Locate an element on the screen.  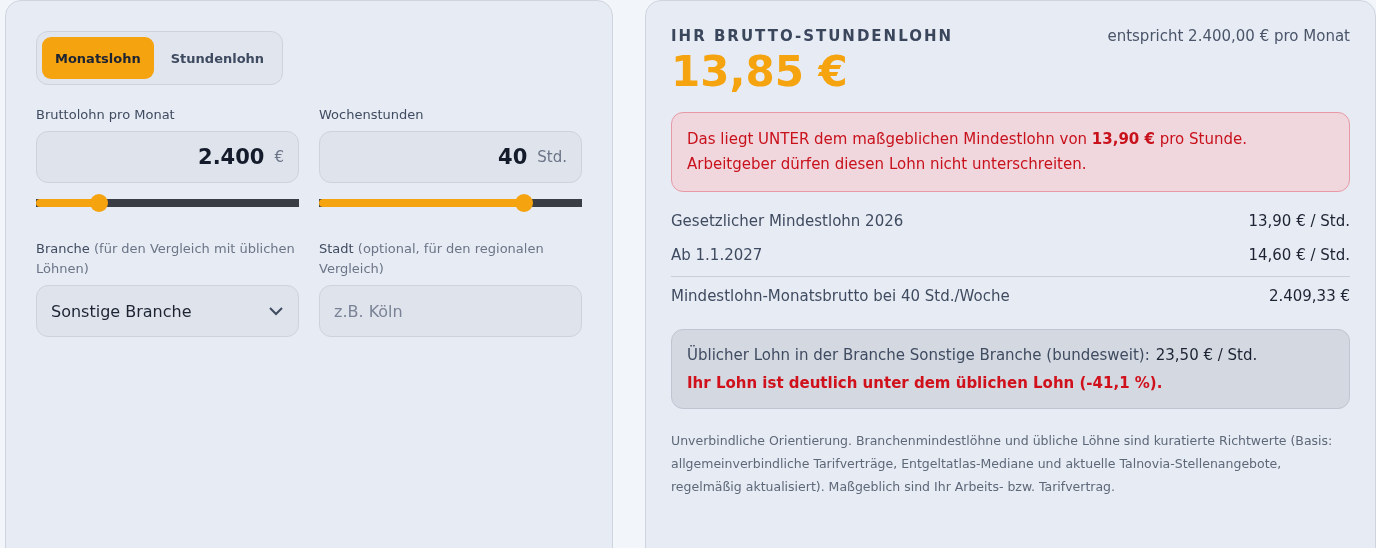
comparison-label: Üblicher Lohn in der Branche Sonstige Branche (bundesweit): is located at coordinates (918, 355).